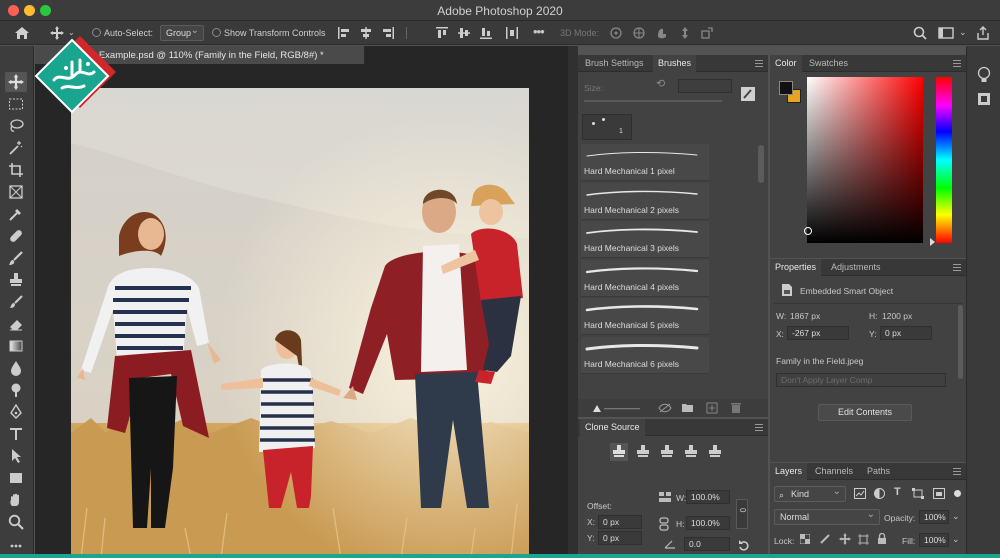 This screenshot has height=558, width=1000. What do you see at coordinates (956, 516) in the screenshot?
I see `opacity-chevron-icon: ⌄` at bounding box center [956, 516].